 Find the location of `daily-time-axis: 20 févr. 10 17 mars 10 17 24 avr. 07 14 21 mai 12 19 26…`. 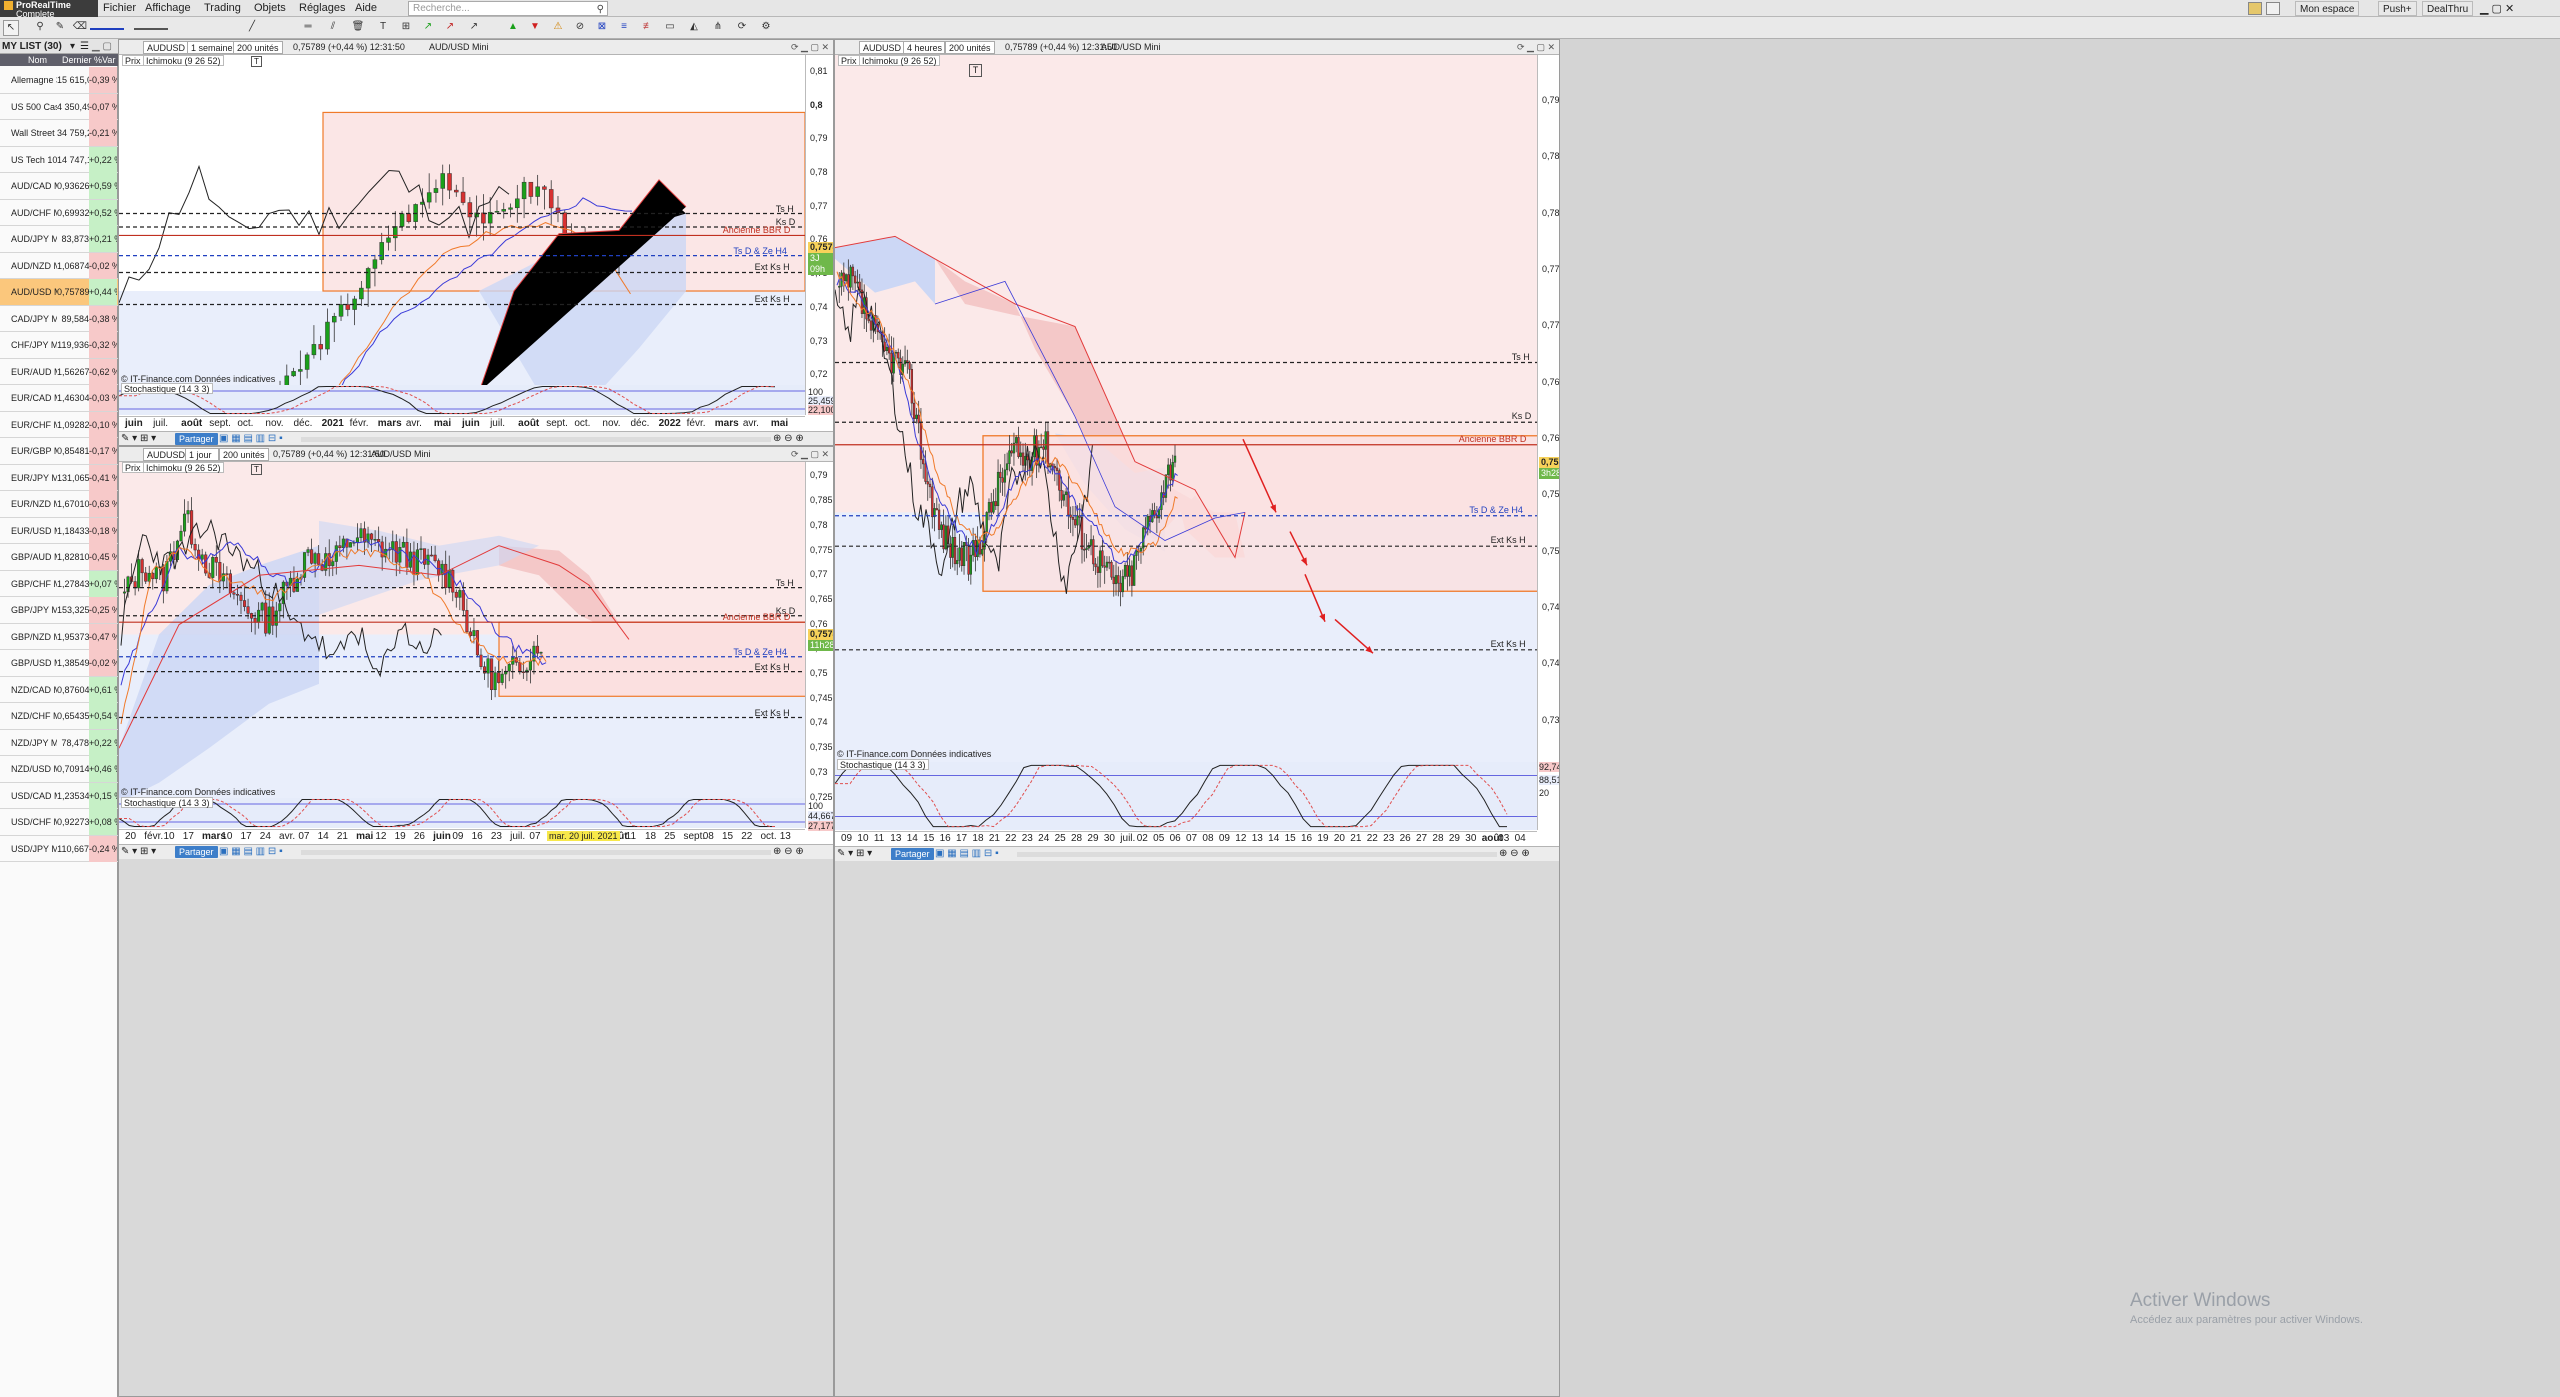

daily-time-axis: 20 févr. 10 17 mars 10 17 24 avr. 07 14 21 mai 12 19 26… is located at coordinates (462, 836).